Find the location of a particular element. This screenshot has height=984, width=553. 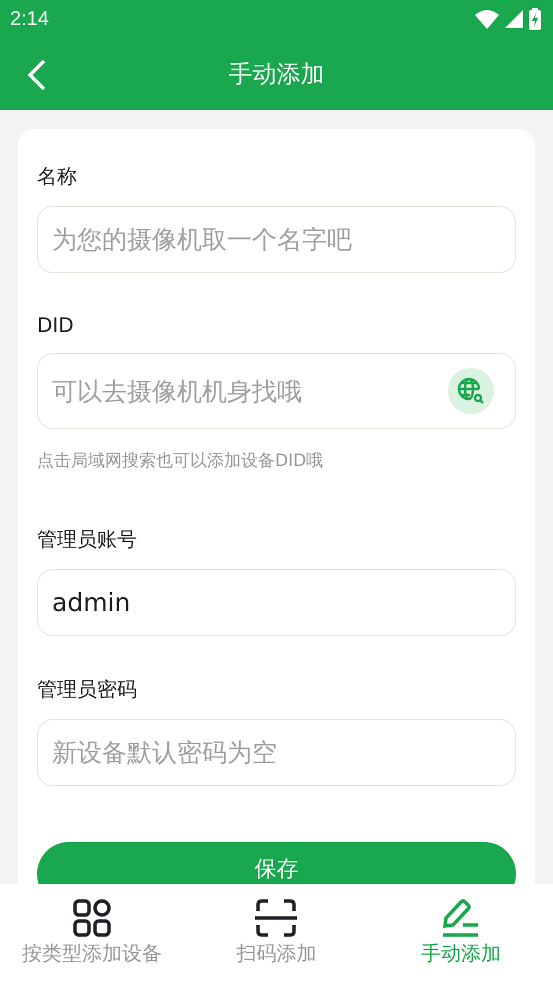

field-label: 管理员密码 is located at coordinates (87, 689).